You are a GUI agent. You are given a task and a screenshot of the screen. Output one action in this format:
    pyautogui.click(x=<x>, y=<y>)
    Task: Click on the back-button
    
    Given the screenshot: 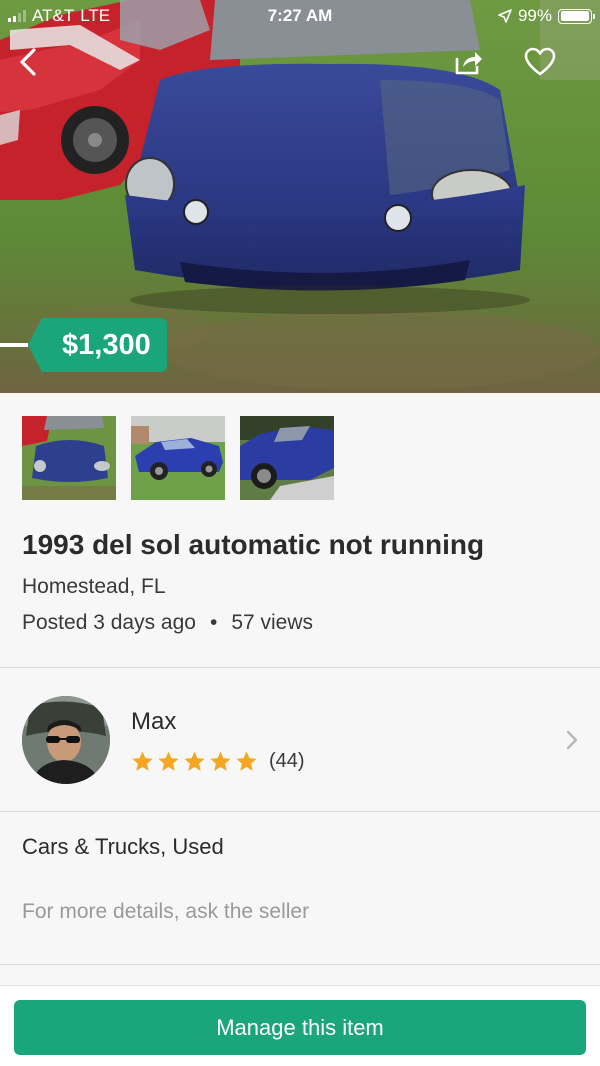 What is the action you would take?
    pyautogui.click(x=28, y=62)
    